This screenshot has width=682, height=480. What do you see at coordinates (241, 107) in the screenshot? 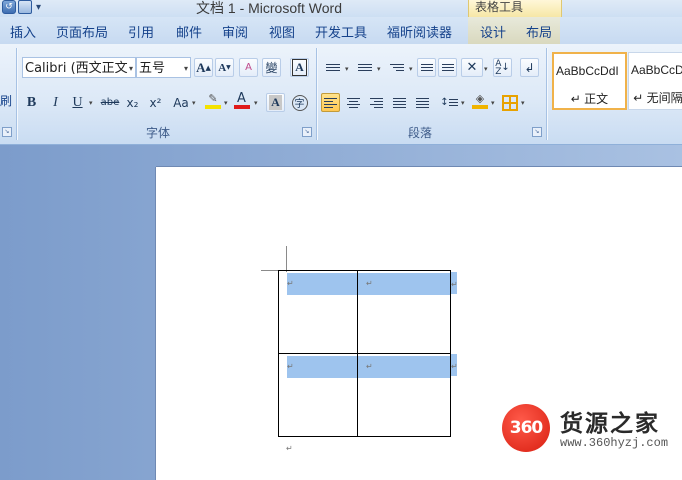
I see `font-color-swatch` at bounding box center [241, 107].